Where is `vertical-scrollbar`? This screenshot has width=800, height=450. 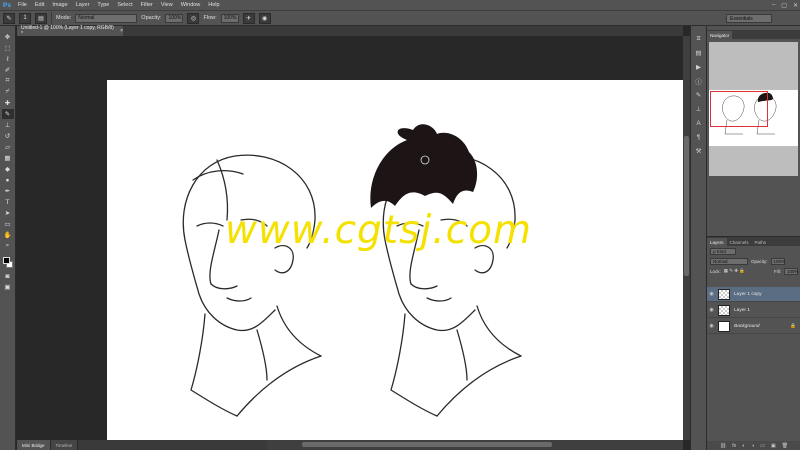
vertical-scrollbar is located at coordinates (686, 238).